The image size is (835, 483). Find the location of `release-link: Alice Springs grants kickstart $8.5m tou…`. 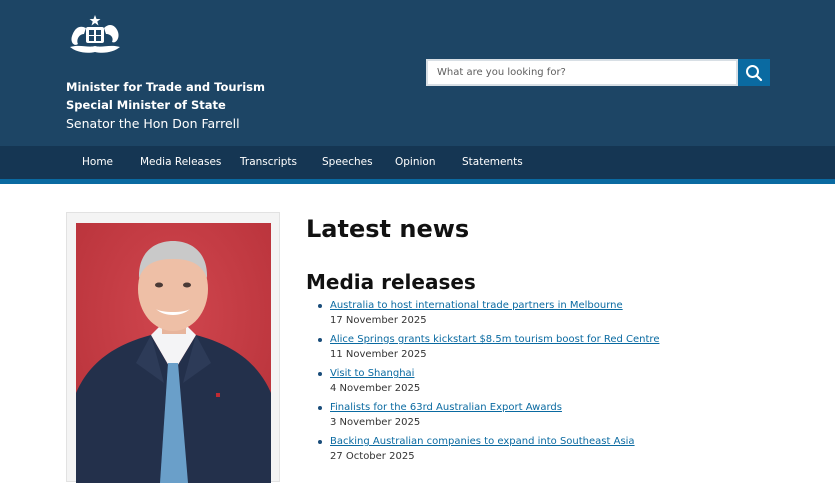

release-link: Alice Springs grants kickstart $8.5m tou… is located at coordinates (568, 339).